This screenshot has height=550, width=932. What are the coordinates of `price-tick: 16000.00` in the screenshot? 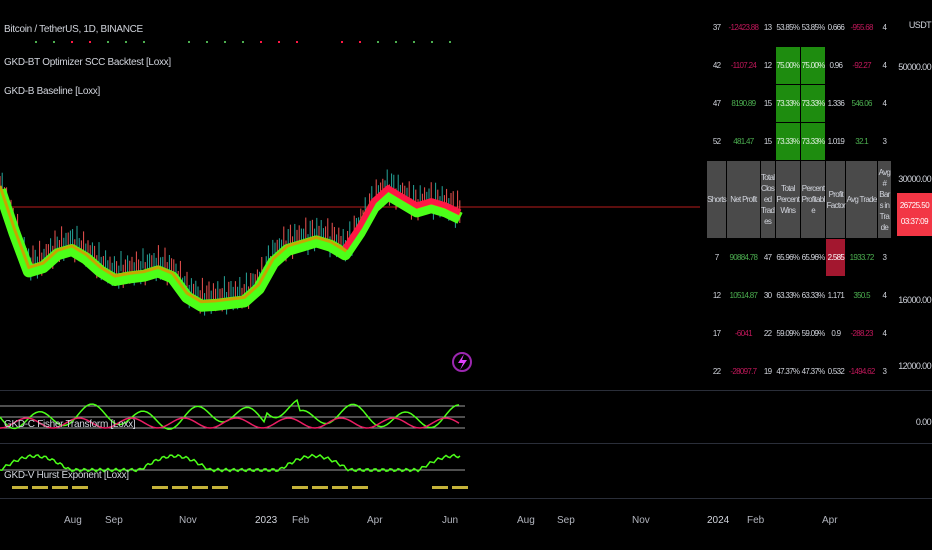 It's located at (914, 300).